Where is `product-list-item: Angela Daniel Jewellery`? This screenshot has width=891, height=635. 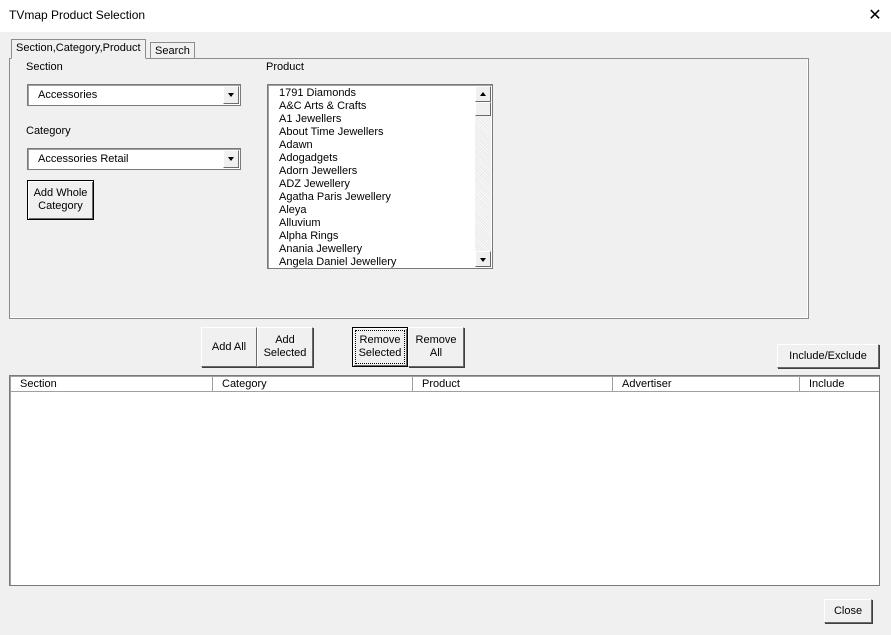 product-list-item: Angela Daniel Jewellery is located at coordinates (337, 262).